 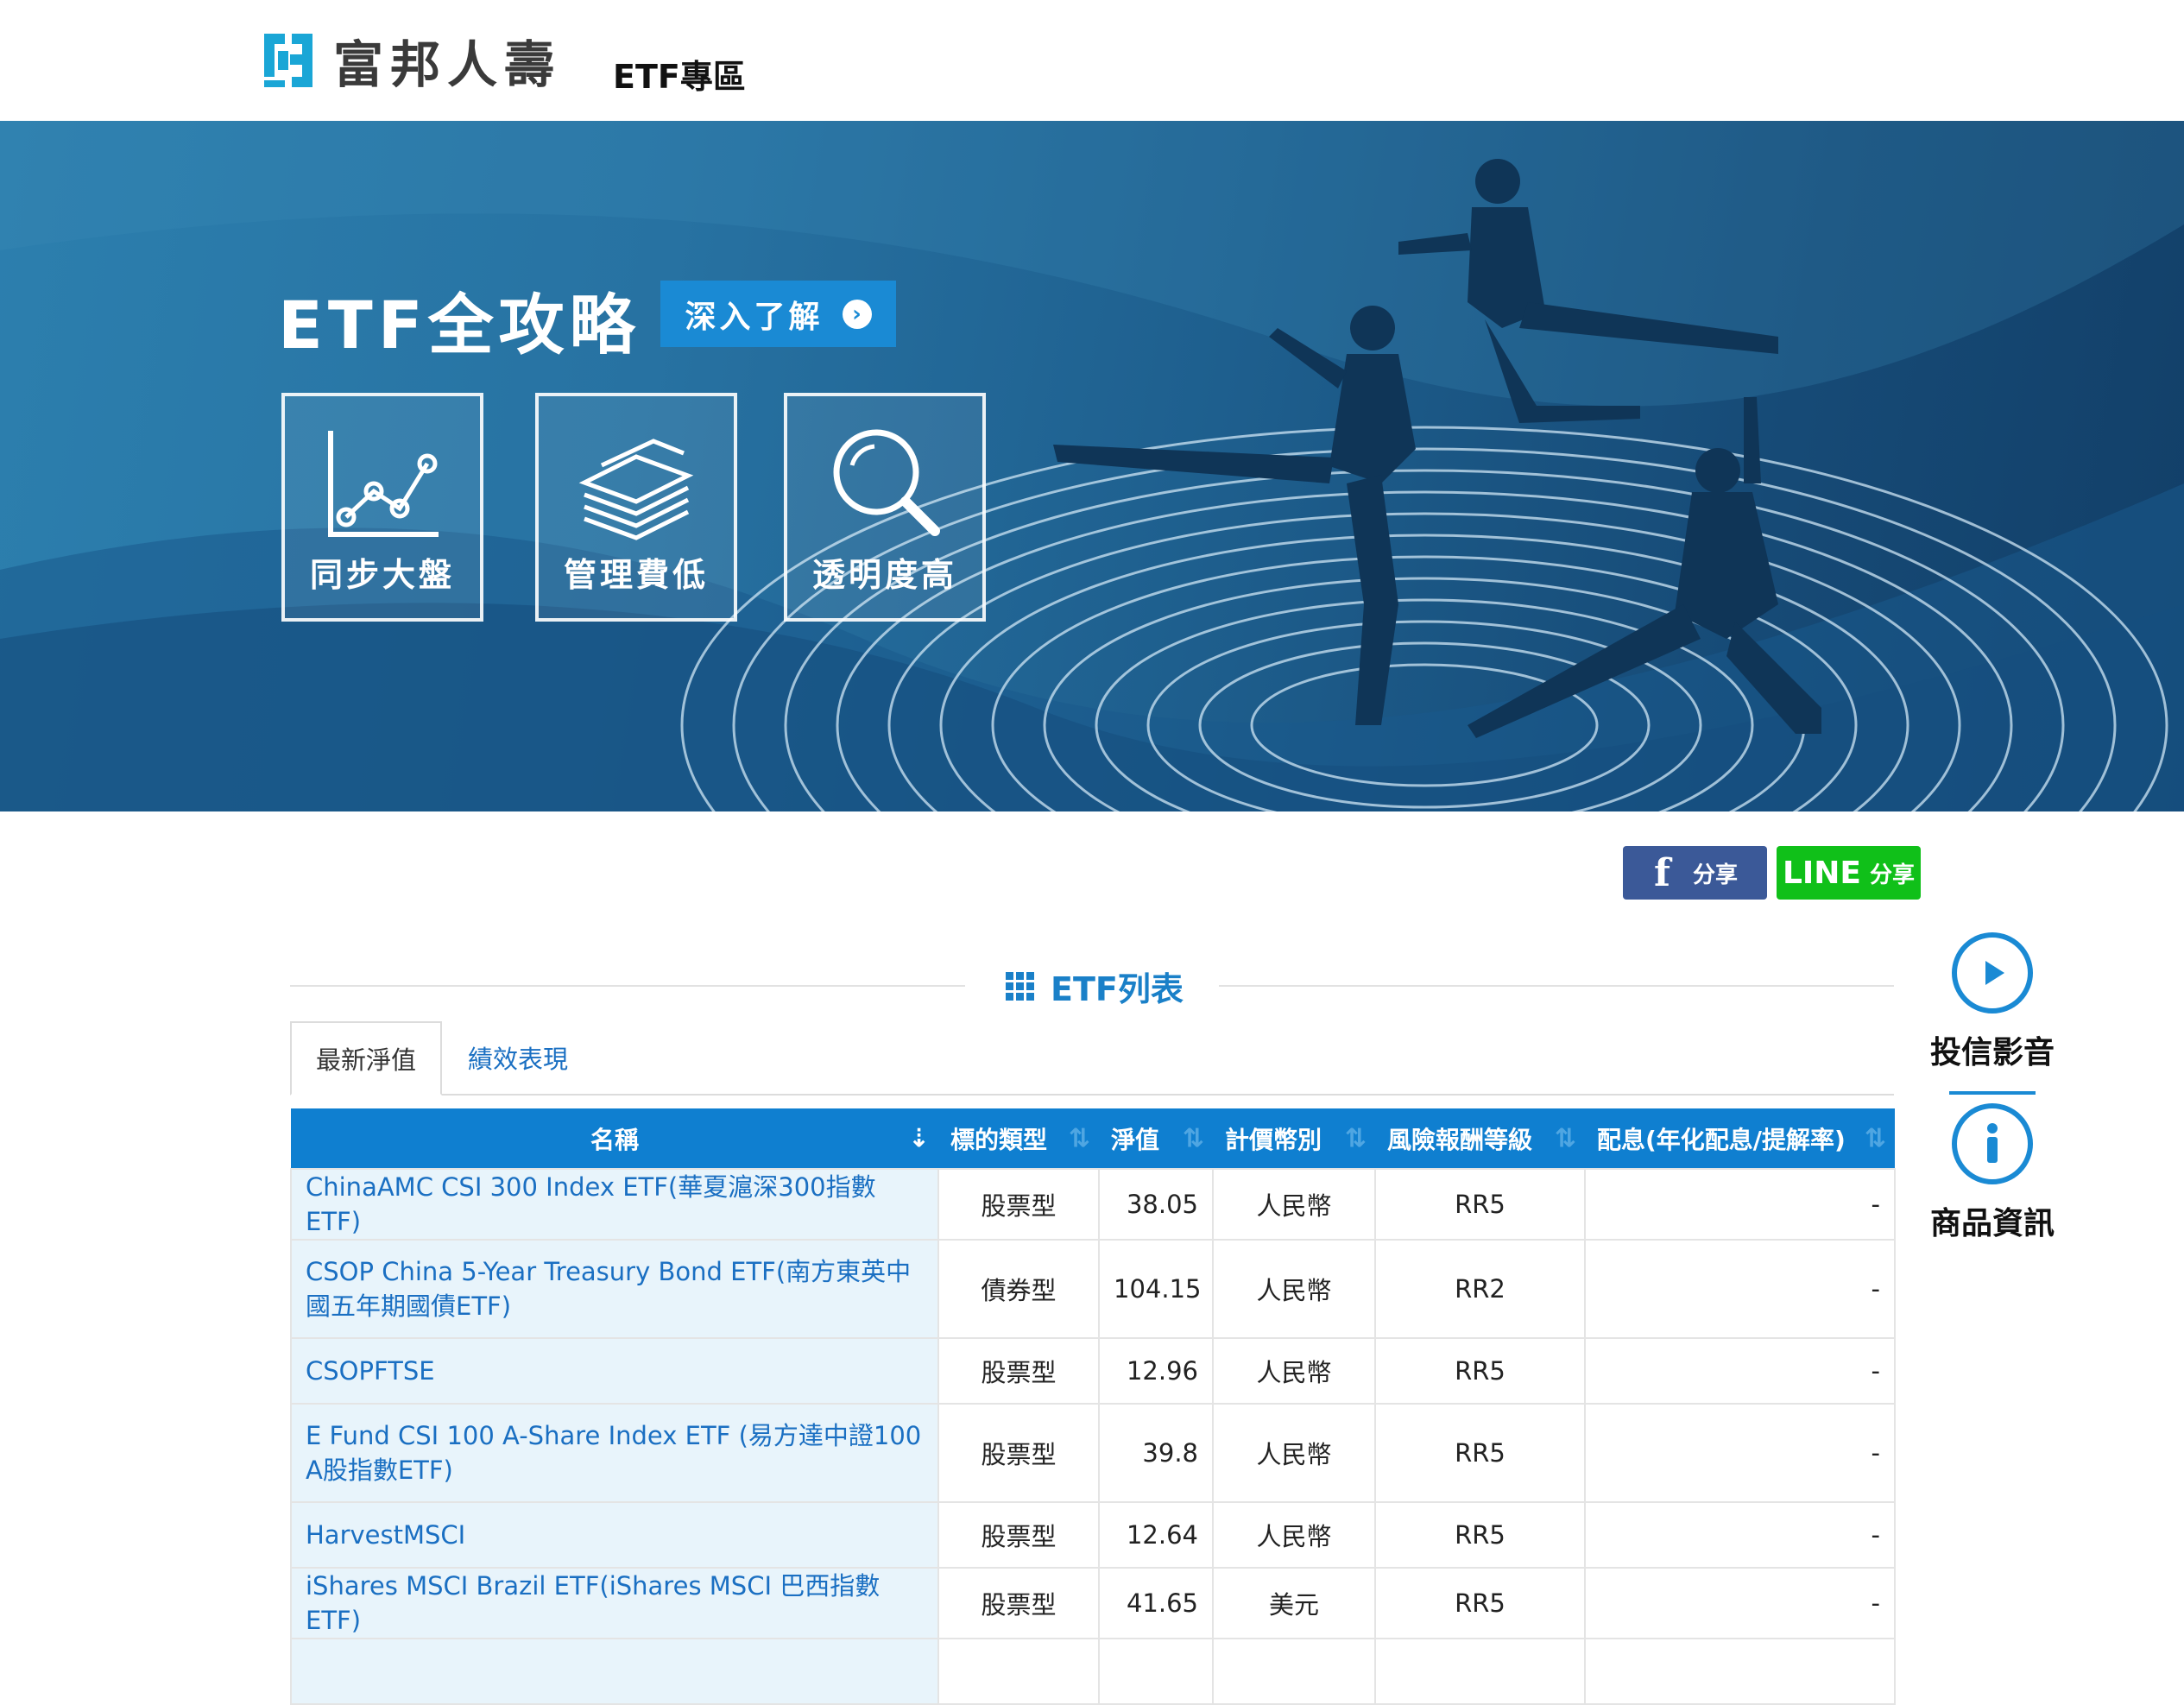 What do you see at coordinates (1992, 1223) in the screenshot?
I see `side-product-info-label: 商品資訊` at bounding box center [1992, 1223].